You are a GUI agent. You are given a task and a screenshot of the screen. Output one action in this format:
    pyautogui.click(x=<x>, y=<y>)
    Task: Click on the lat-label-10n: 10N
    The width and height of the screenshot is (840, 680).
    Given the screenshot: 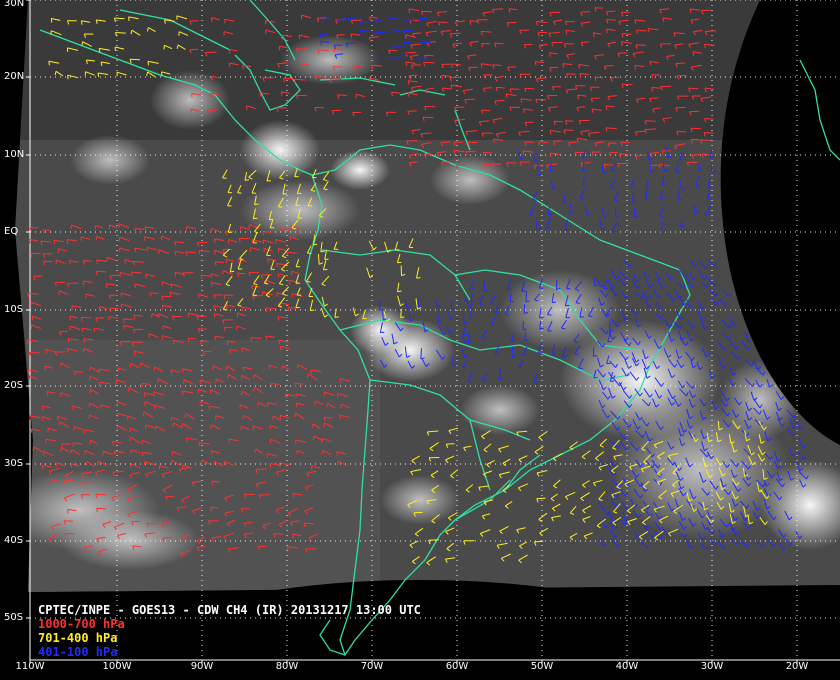 What is the action you would take?
    pyautogui.click(x=14, y=154)
    